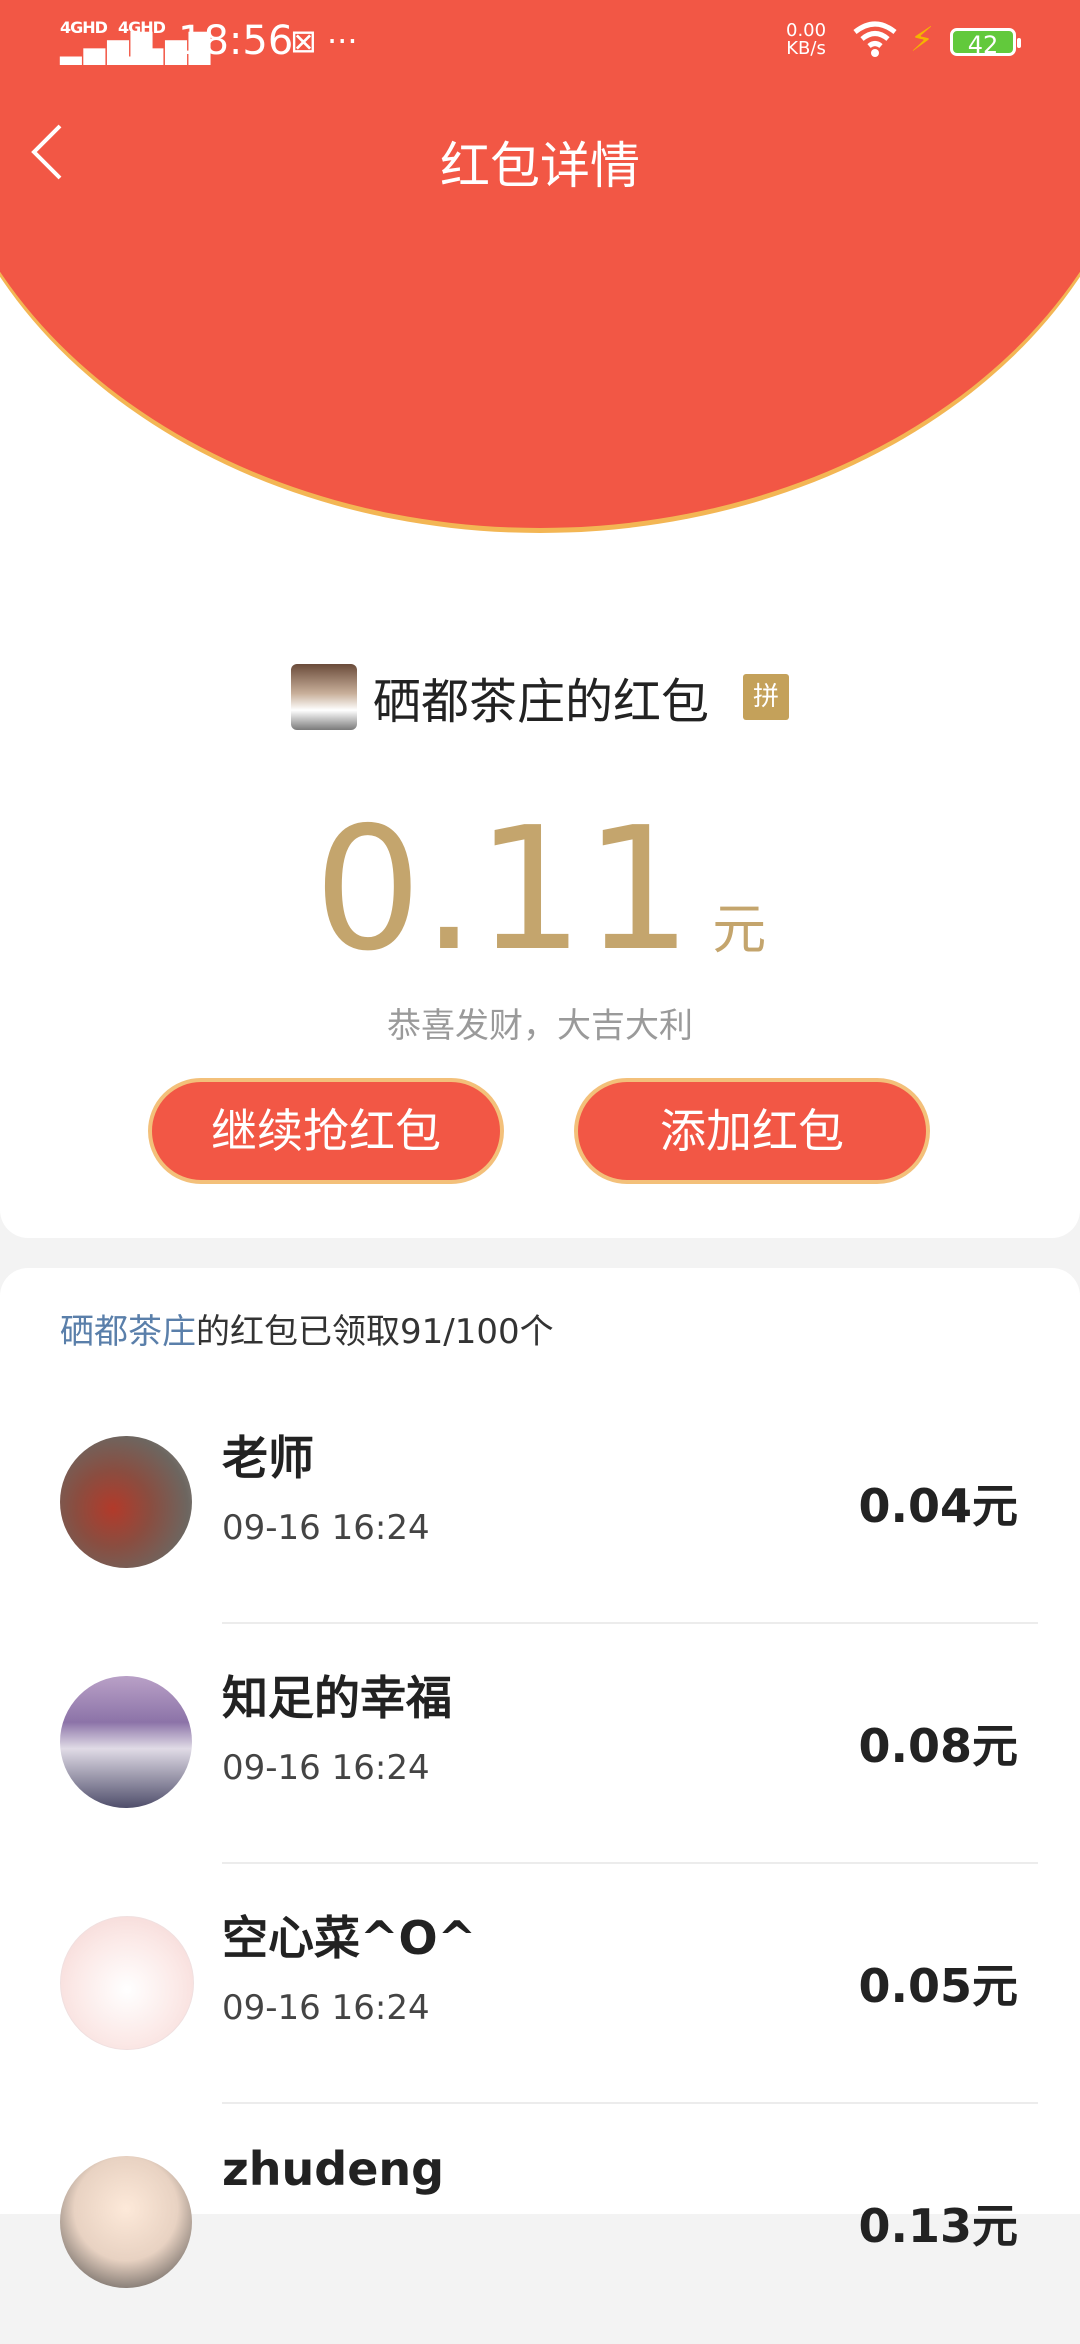  What do you see at coordinates (540, 1026) in the screenshot?
I see `blessing-text: 恭喜发财，大吉大利` at bounding box center [540, 1026].